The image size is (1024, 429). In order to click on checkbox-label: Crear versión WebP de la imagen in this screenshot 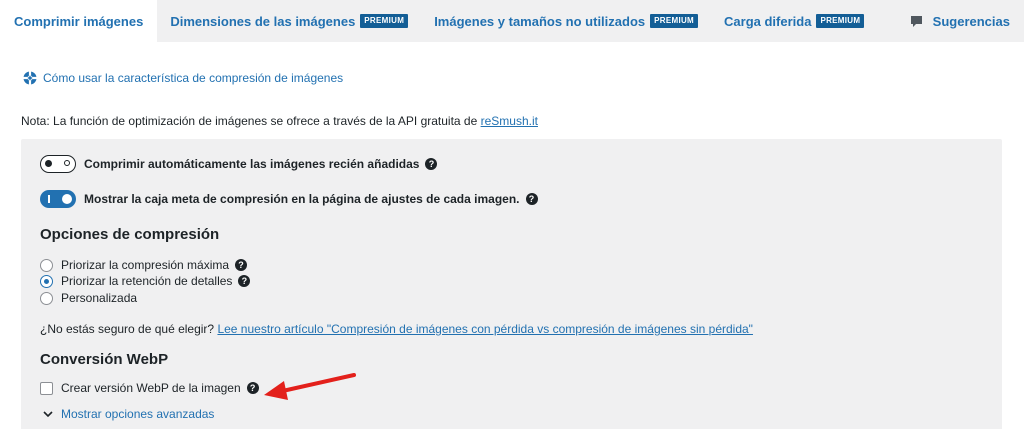, I will do `click(151, 388)`.